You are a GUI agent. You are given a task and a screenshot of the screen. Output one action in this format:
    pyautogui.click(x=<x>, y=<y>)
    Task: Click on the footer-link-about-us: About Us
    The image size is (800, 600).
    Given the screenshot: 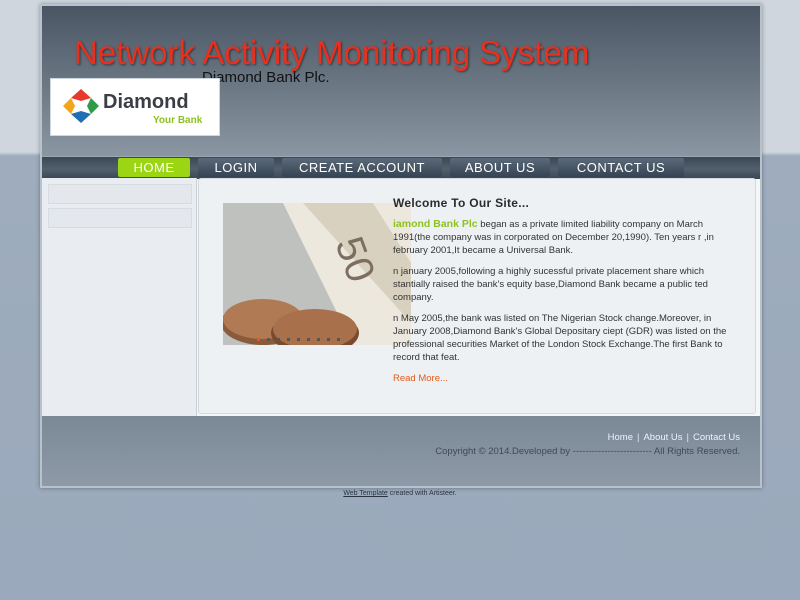 What is the action you would take?
    pyautogui.click(x=662, y=437)
    